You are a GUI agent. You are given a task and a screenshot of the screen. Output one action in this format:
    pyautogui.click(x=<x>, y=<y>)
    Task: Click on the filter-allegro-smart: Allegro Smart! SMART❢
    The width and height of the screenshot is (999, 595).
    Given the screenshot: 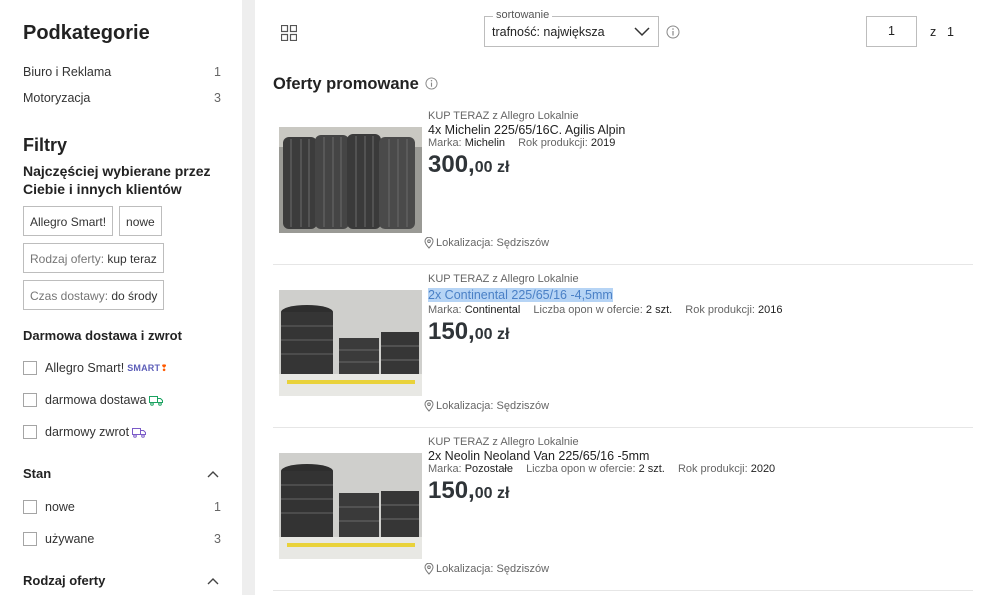 What is the action you would take?
    pyautogui.click(x=122, y=368)
    